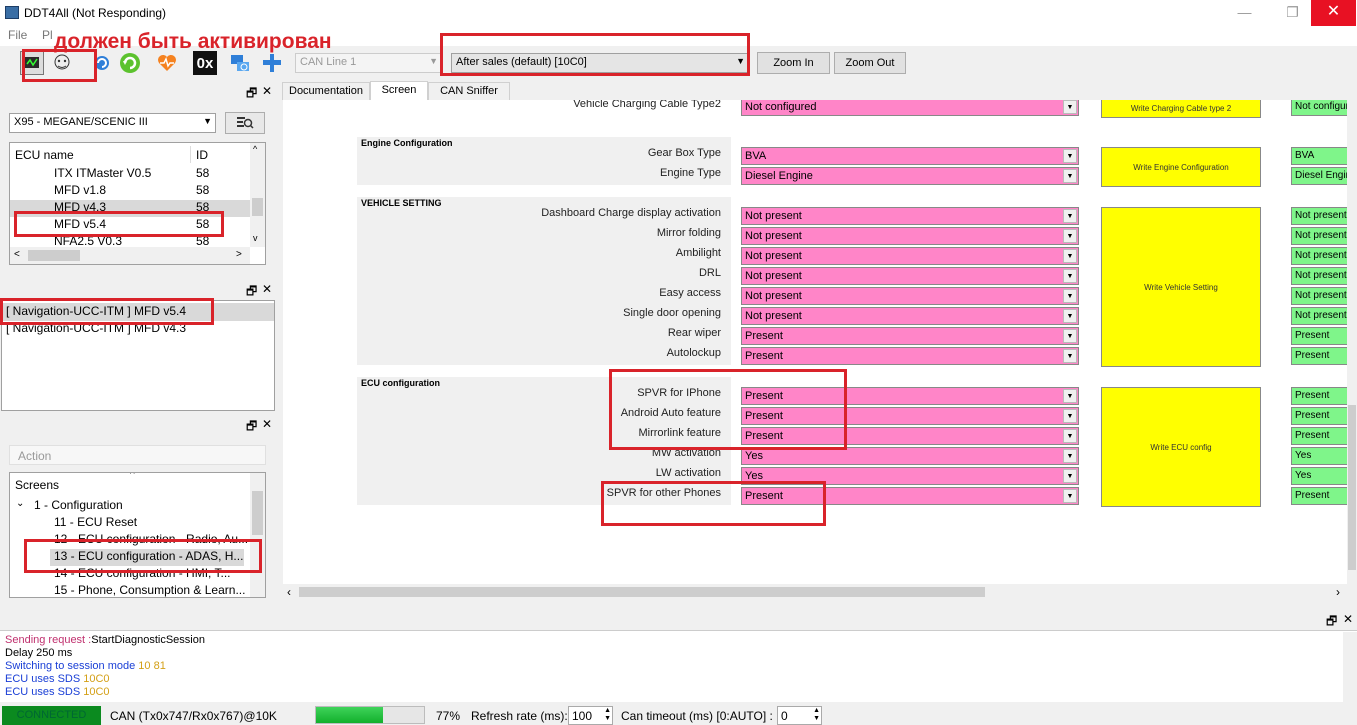 Image resolution: width=1357 pixels, height=725 pixels. What do you see at coordinates (910, 176) in the screenshot?
I see `field-select: Diesel Engine ▼` at bounding box center [910, 176].